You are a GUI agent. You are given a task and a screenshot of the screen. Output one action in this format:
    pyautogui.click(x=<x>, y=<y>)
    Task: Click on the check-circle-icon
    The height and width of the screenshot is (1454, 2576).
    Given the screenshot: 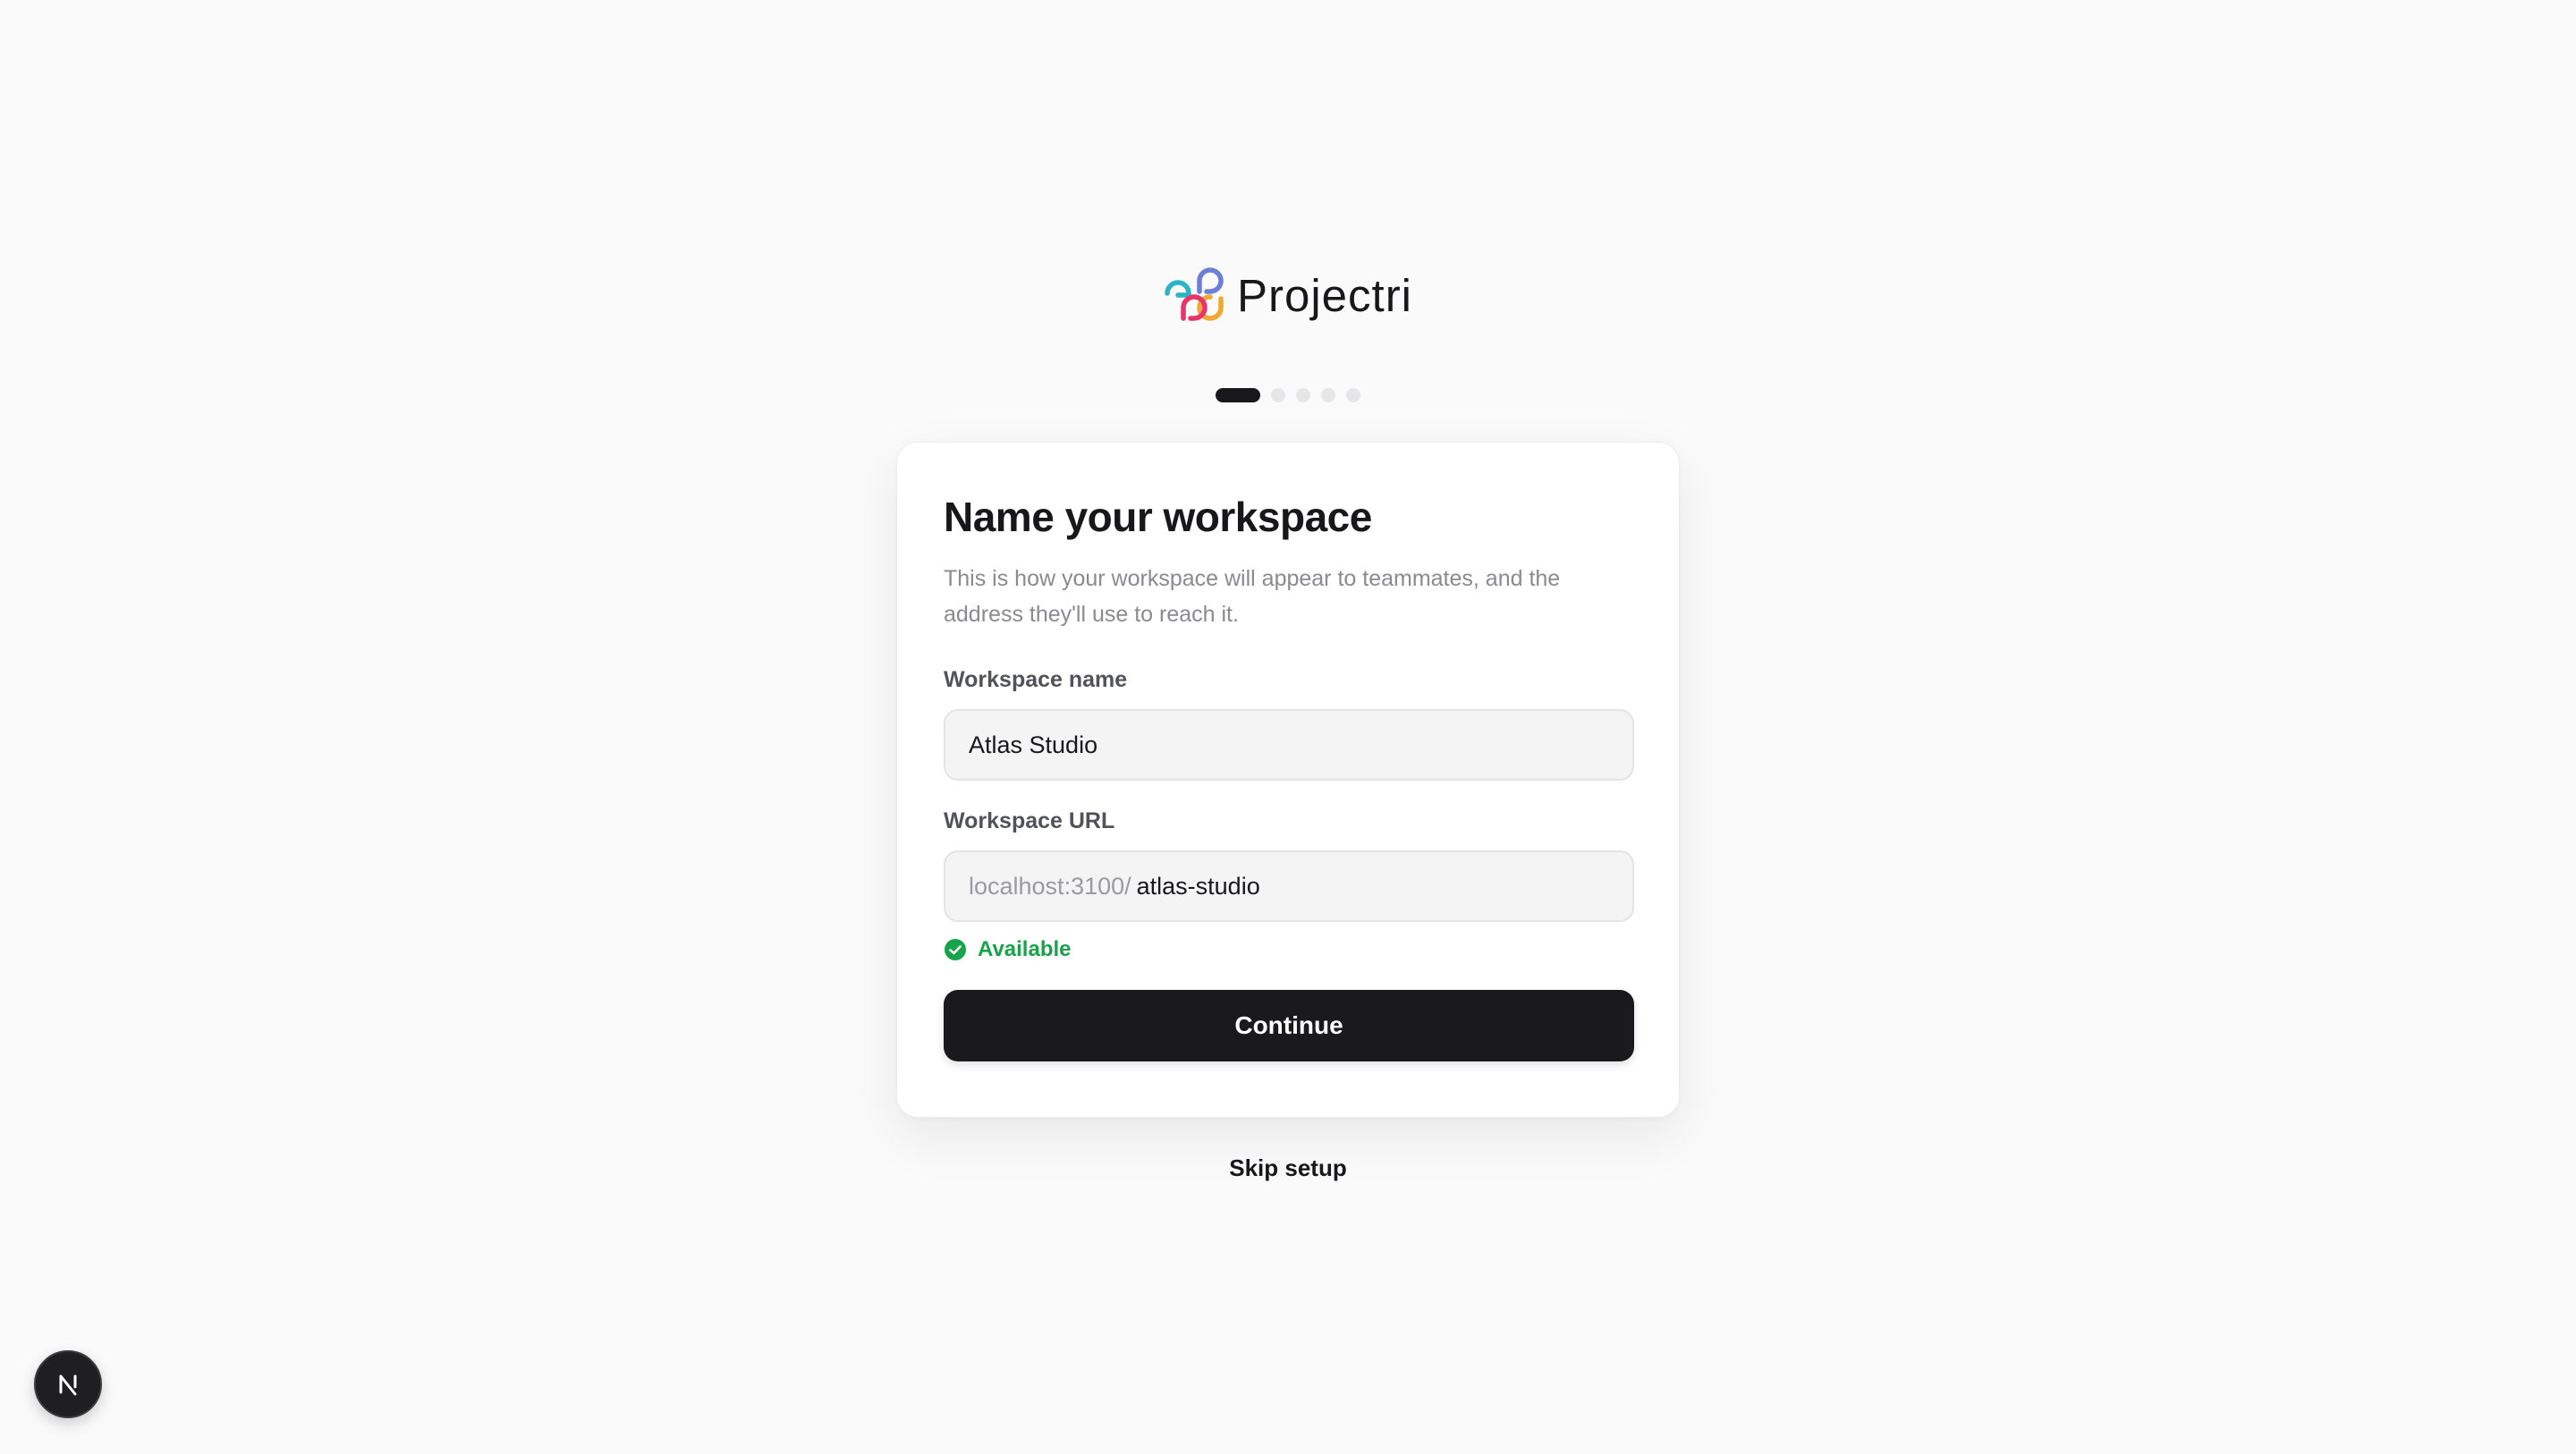 What is the action you would take?
    pyautogui.click(x=955, y=949)
    